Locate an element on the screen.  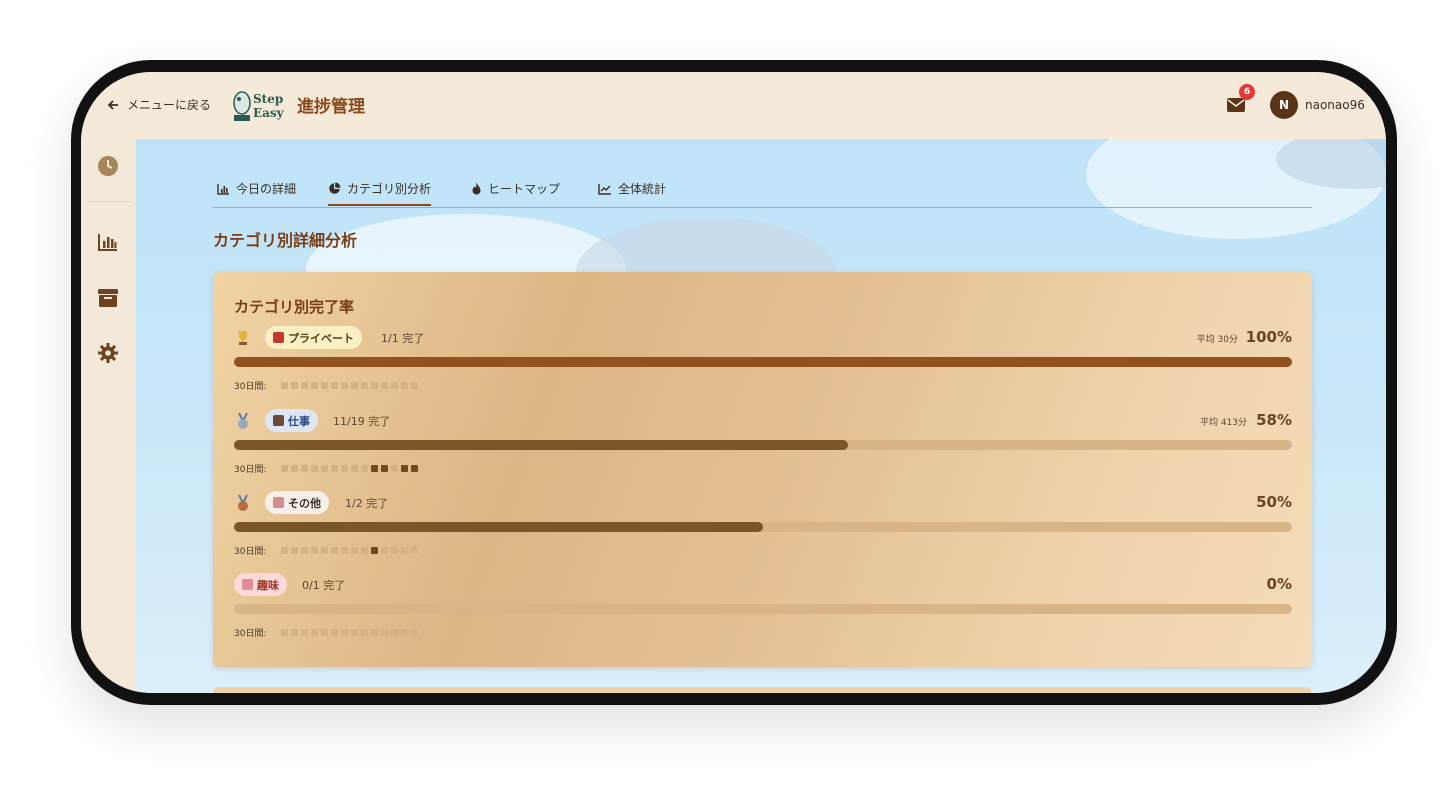
tab-today-detail: 今日の詳細 is located at coordinates (256, 188).